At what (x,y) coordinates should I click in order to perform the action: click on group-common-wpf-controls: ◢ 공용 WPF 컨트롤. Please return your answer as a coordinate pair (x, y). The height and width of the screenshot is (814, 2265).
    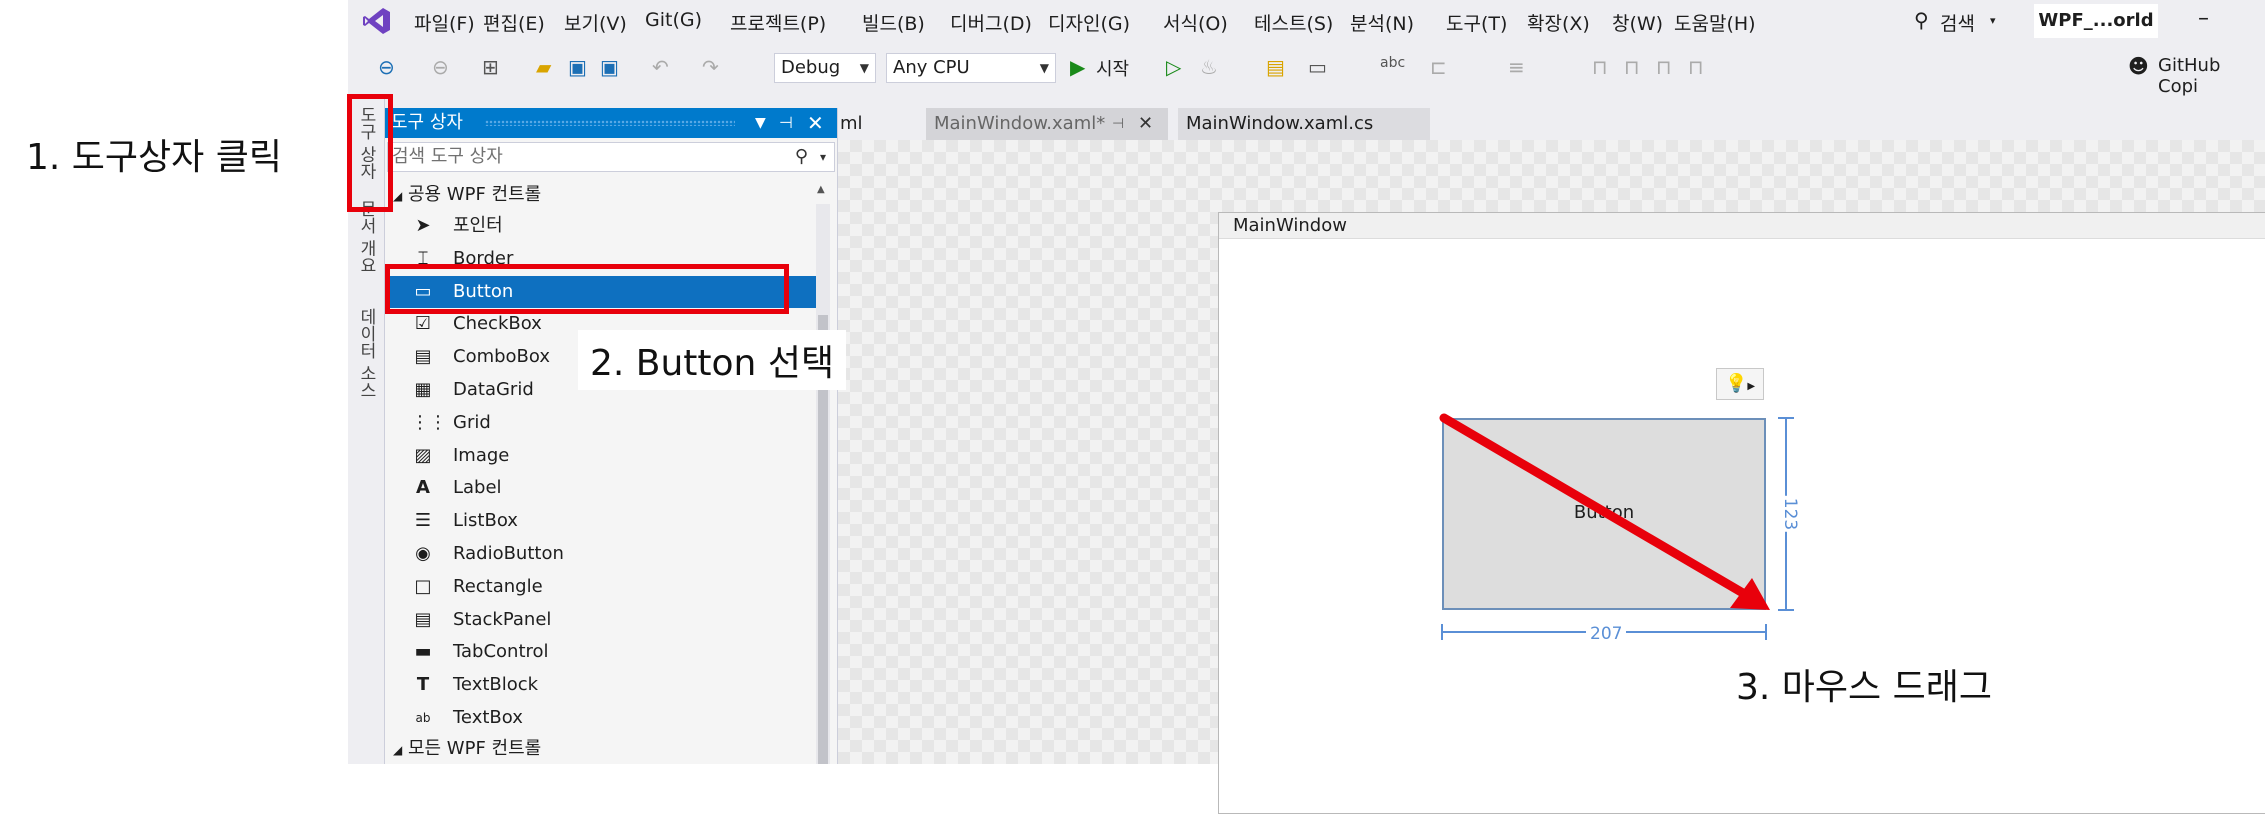
    Looking at the image, I should click on (467, 193).